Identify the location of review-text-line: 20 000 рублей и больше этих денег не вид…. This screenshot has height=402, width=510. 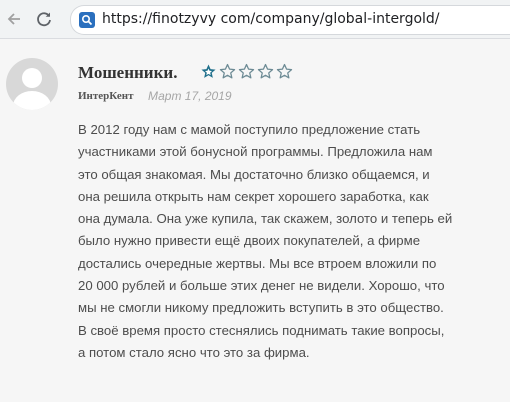
(261, 286).